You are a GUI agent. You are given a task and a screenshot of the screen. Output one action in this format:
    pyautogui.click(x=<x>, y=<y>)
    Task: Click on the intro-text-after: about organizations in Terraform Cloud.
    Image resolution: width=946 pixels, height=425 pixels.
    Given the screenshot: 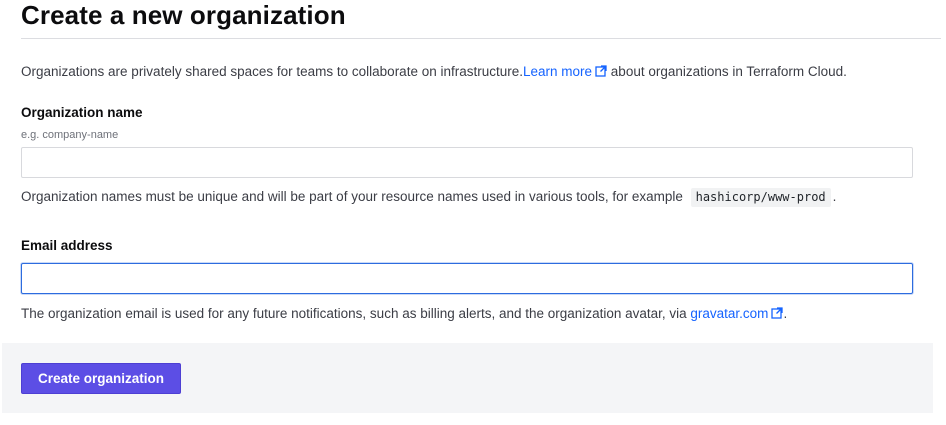 What is the action you would take?
    pyautogui.click(x=727, y=71)
    